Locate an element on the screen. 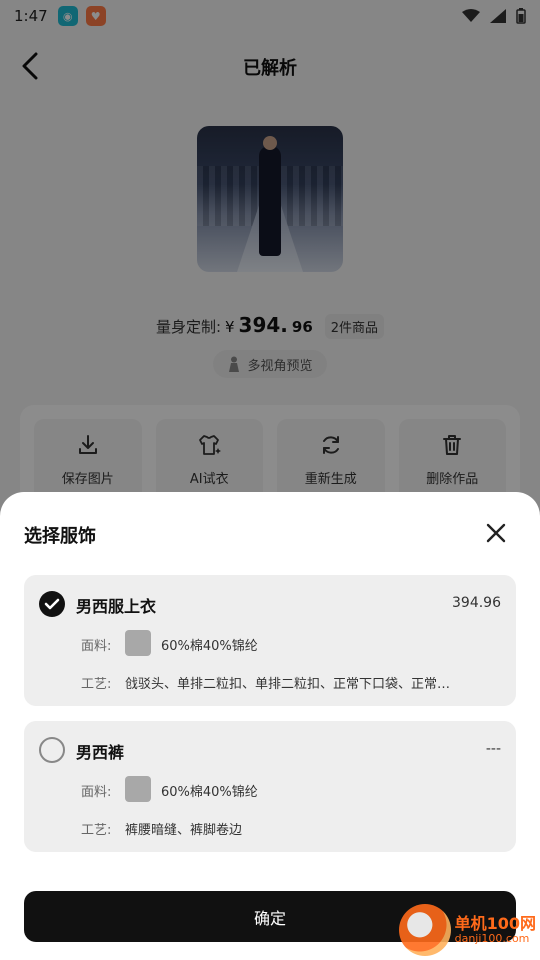  sheet-title: 选择服饰 is located at coordinates (60, 536).